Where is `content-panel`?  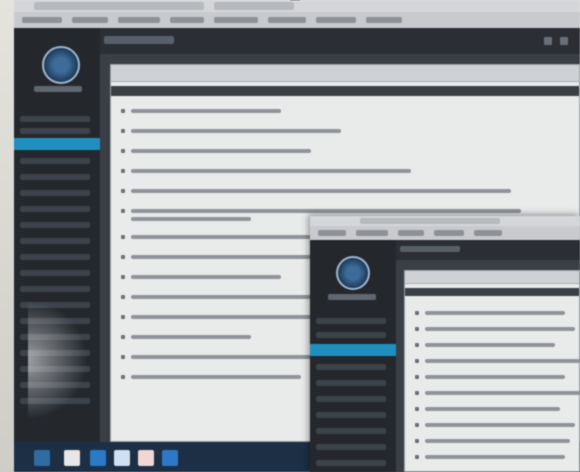 content-panel is located at coordinates (492, 371).